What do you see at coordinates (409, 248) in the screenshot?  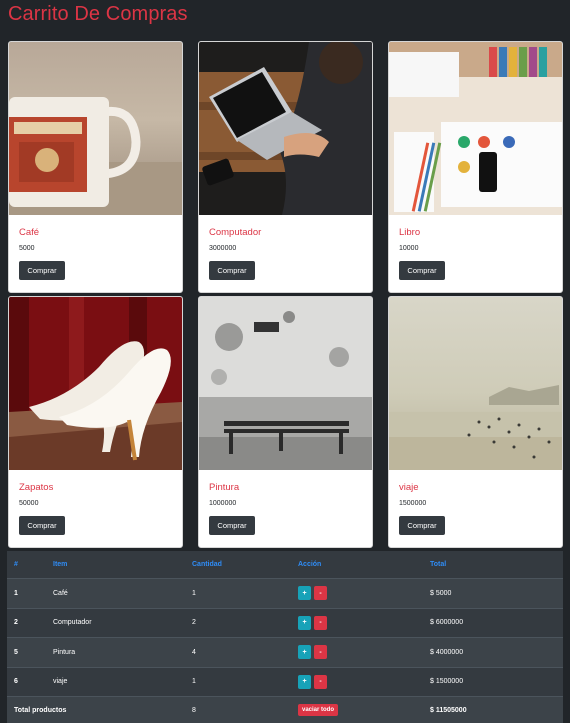 I see `product-price: 10000` at bounding box center [409, 248].